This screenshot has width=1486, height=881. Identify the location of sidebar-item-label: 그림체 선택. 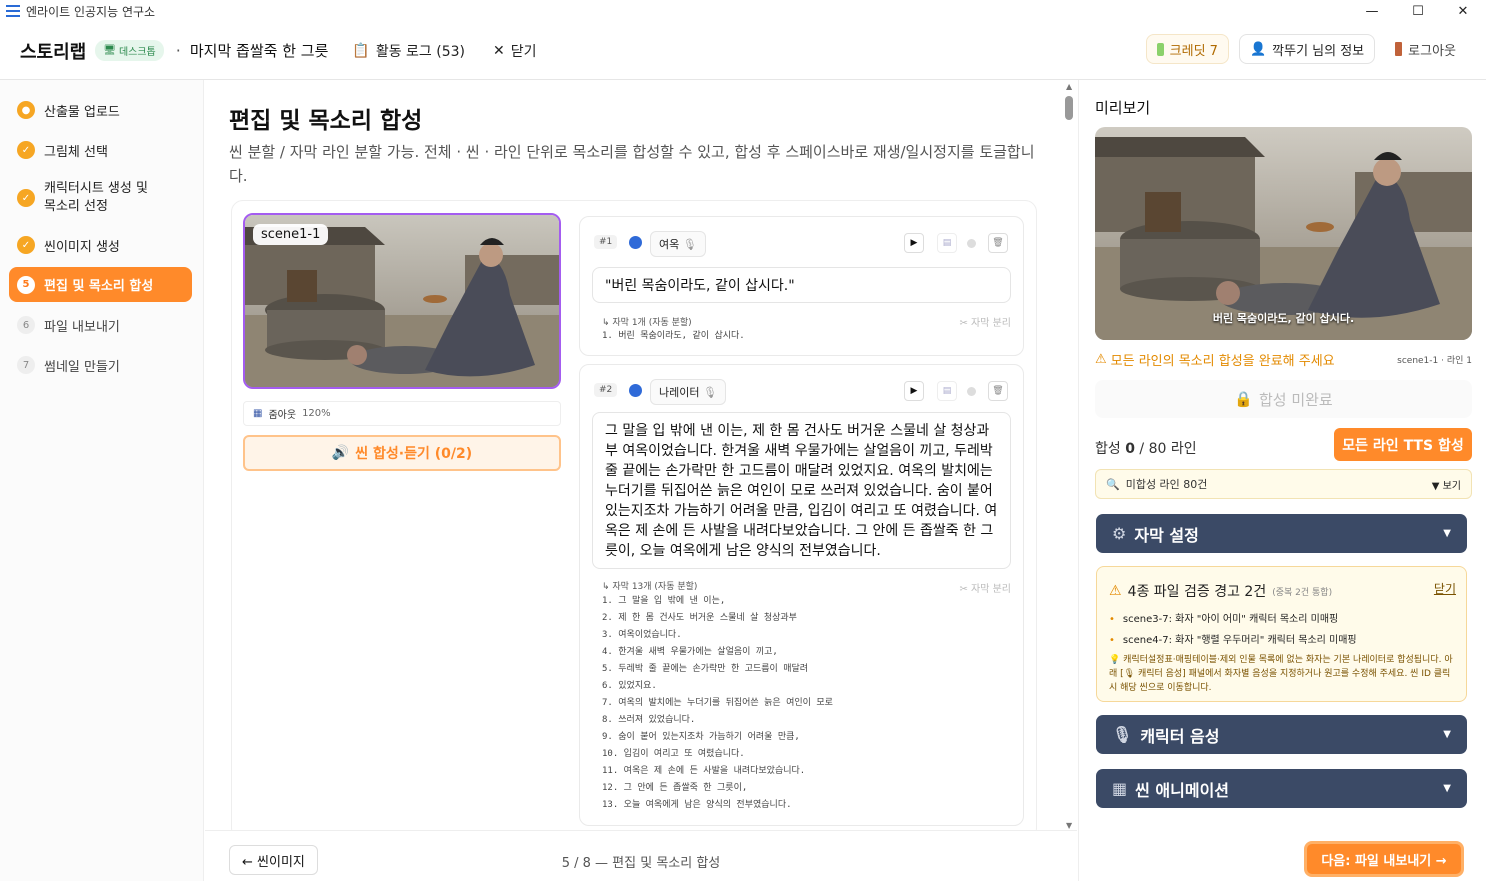
(76, 152).